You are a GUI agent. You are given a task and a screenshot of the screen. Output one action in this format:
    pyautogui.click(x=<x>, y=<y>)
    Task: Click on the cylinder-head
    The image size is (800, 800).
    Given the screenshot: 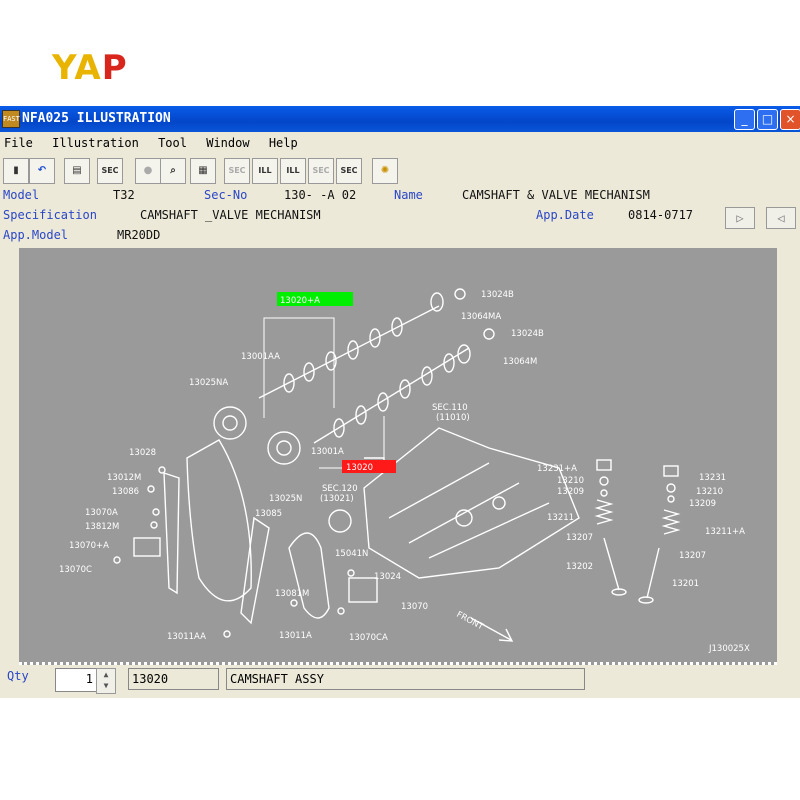 What is the action you would take?
    pyautogui.click(x=471, y=503)
    